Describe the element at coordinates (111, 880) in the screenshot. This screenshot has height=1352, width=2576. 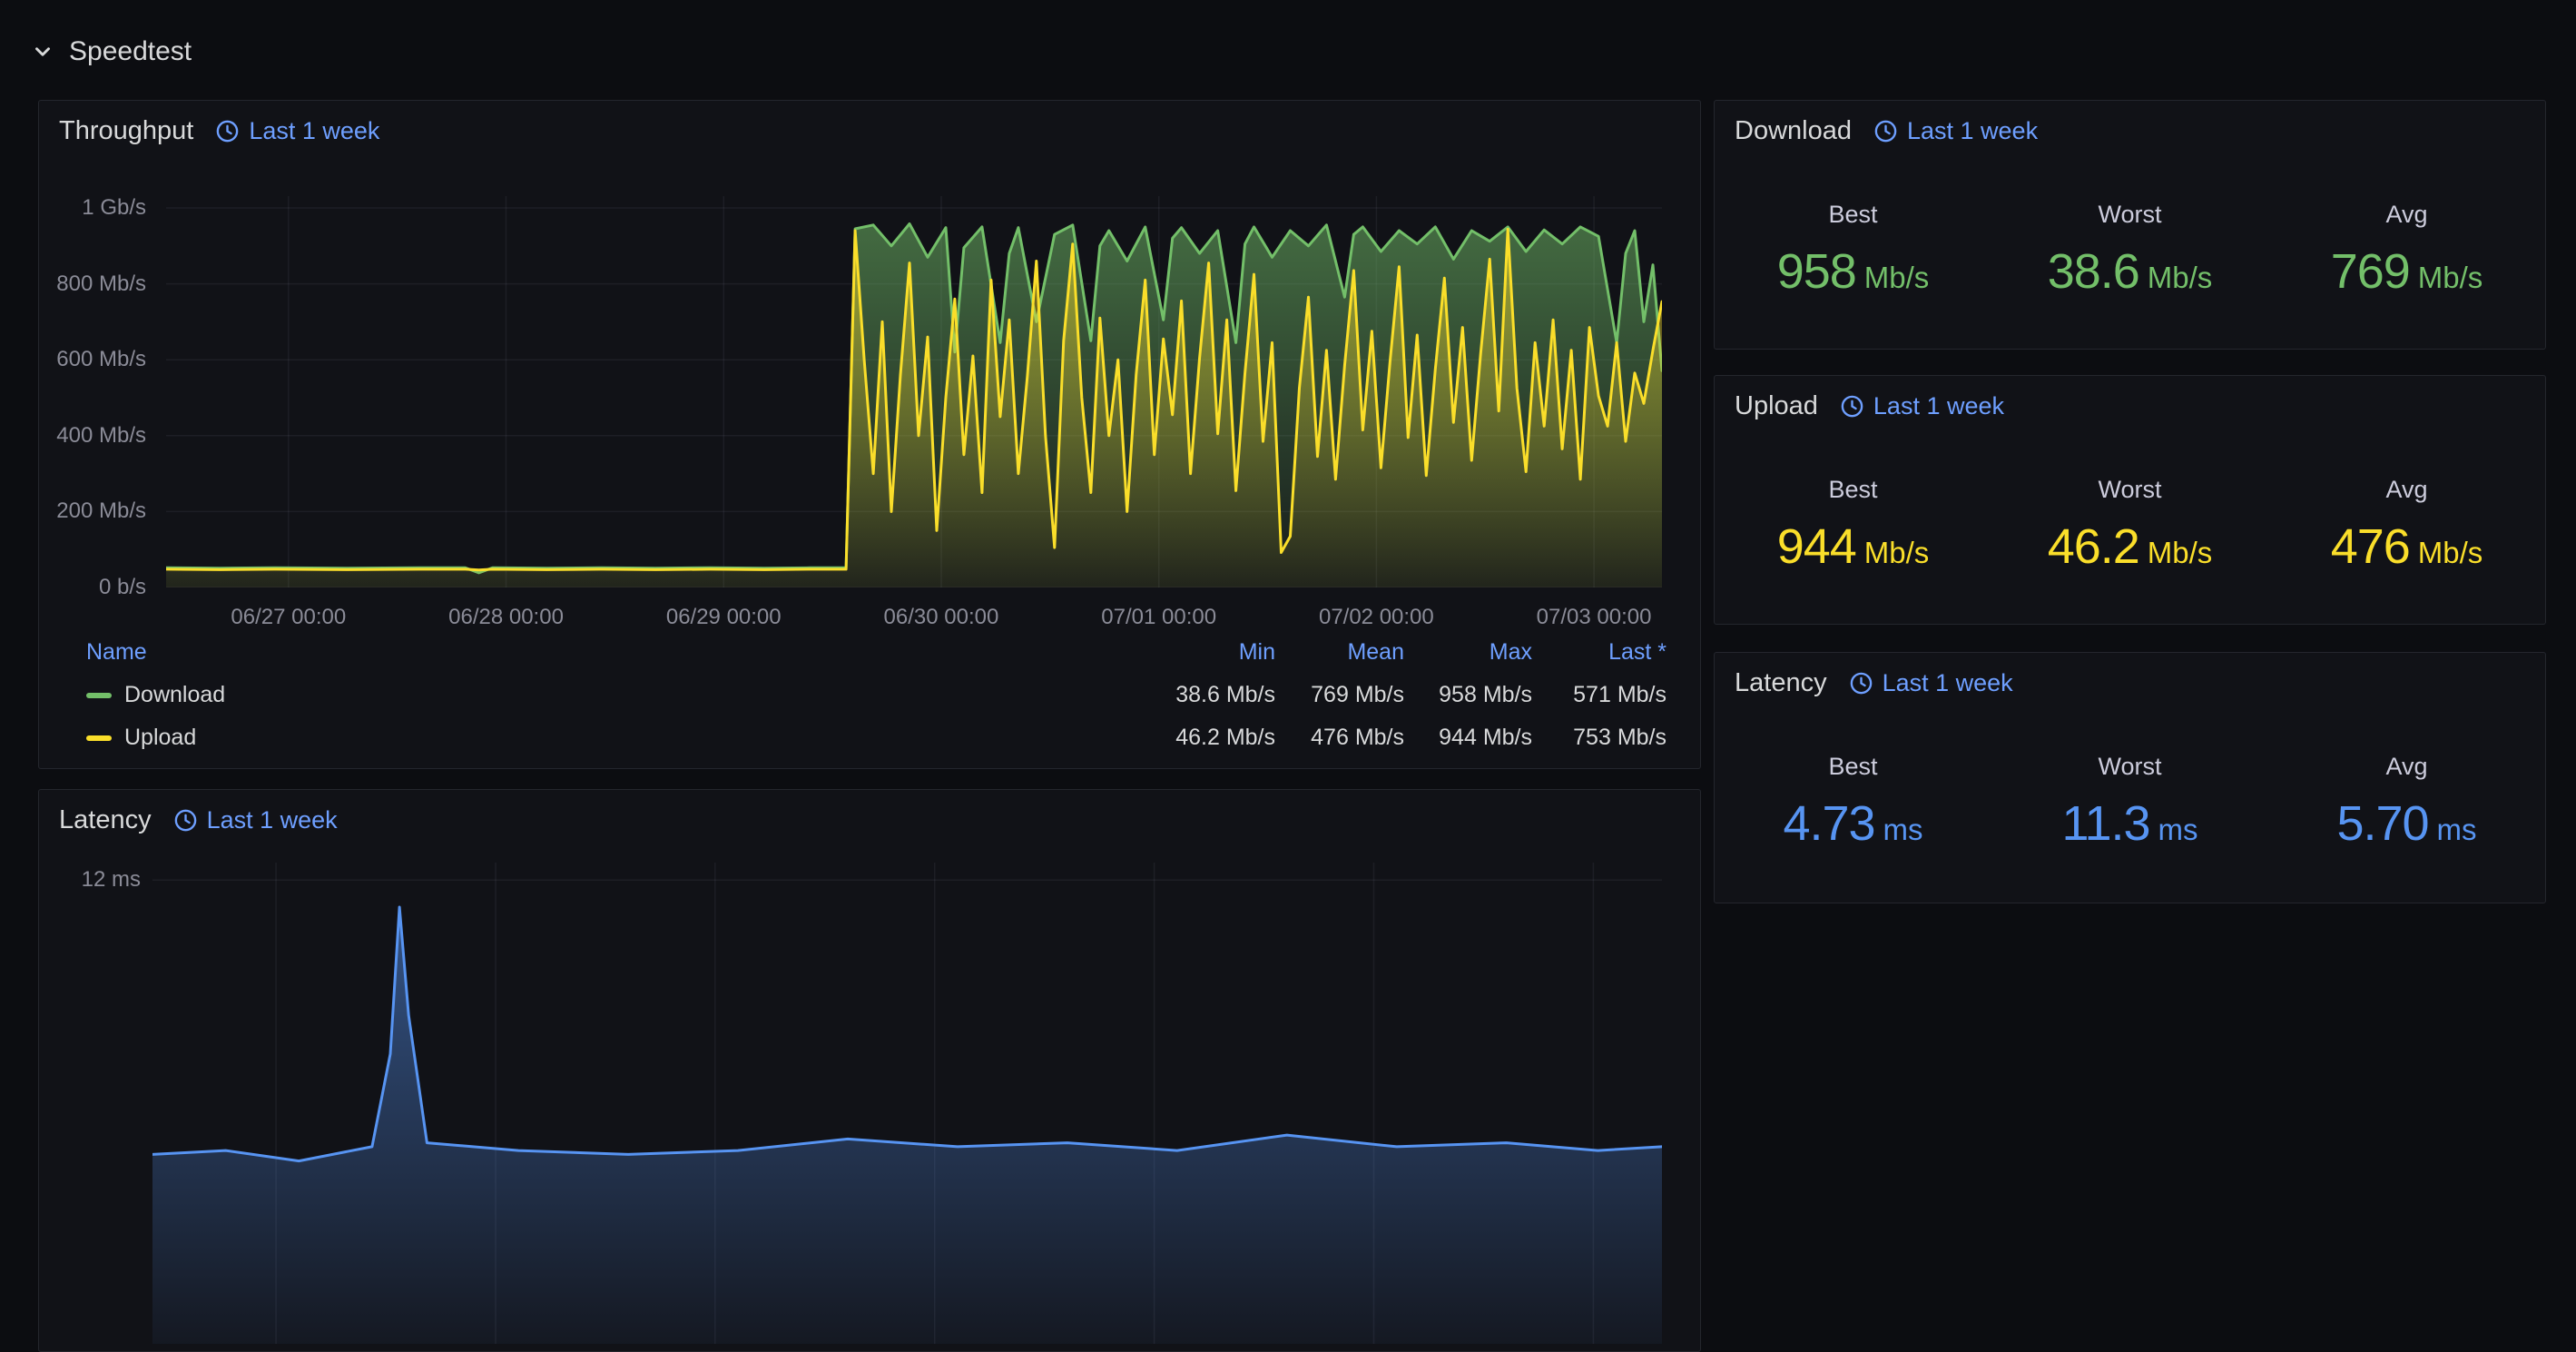
I see `y-axis-tick-label: 12 ms` at that location.